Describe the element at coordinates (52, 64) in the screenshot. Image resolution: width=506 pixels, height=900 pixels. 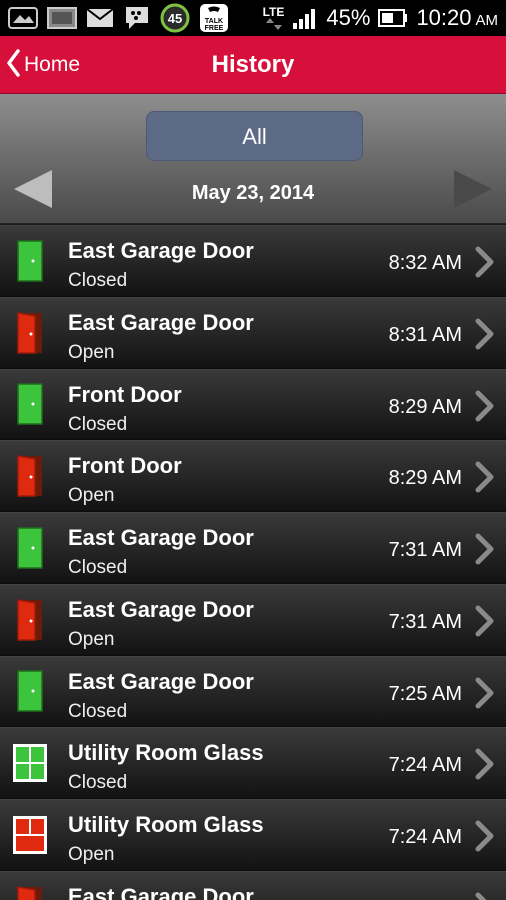
I see `back-label: Home` at that location.